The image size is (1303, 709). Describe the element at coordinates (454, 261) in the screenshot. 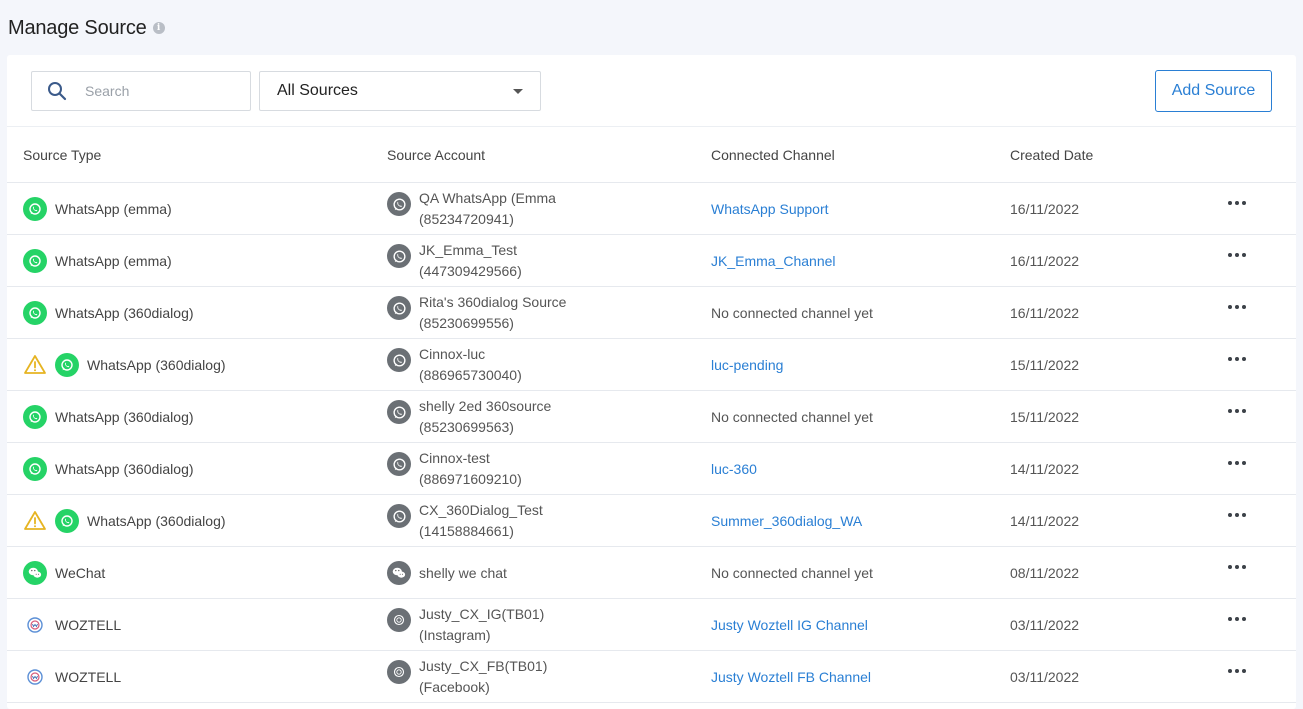

I see `source-account-cell: JK_Emma_Test (447309429566)` at that location.